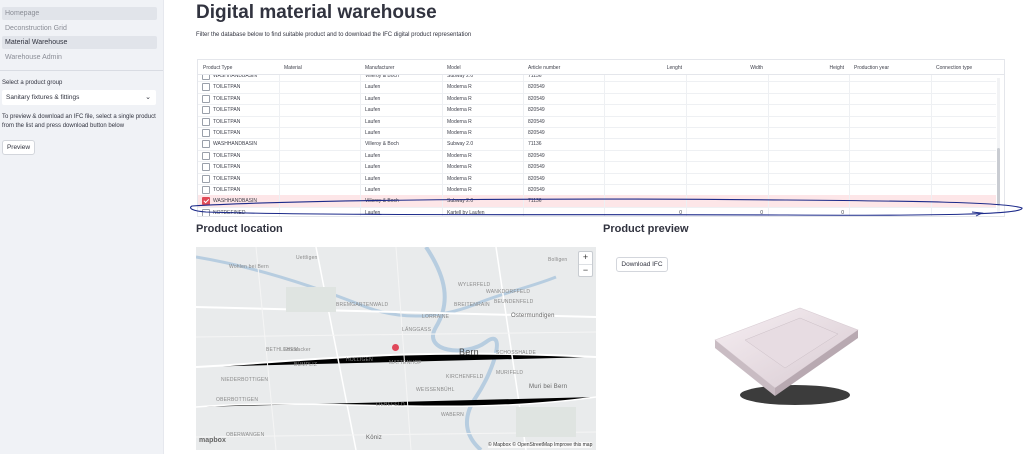  I want to click on map-place-label: Bolligen, so click(558, 260).